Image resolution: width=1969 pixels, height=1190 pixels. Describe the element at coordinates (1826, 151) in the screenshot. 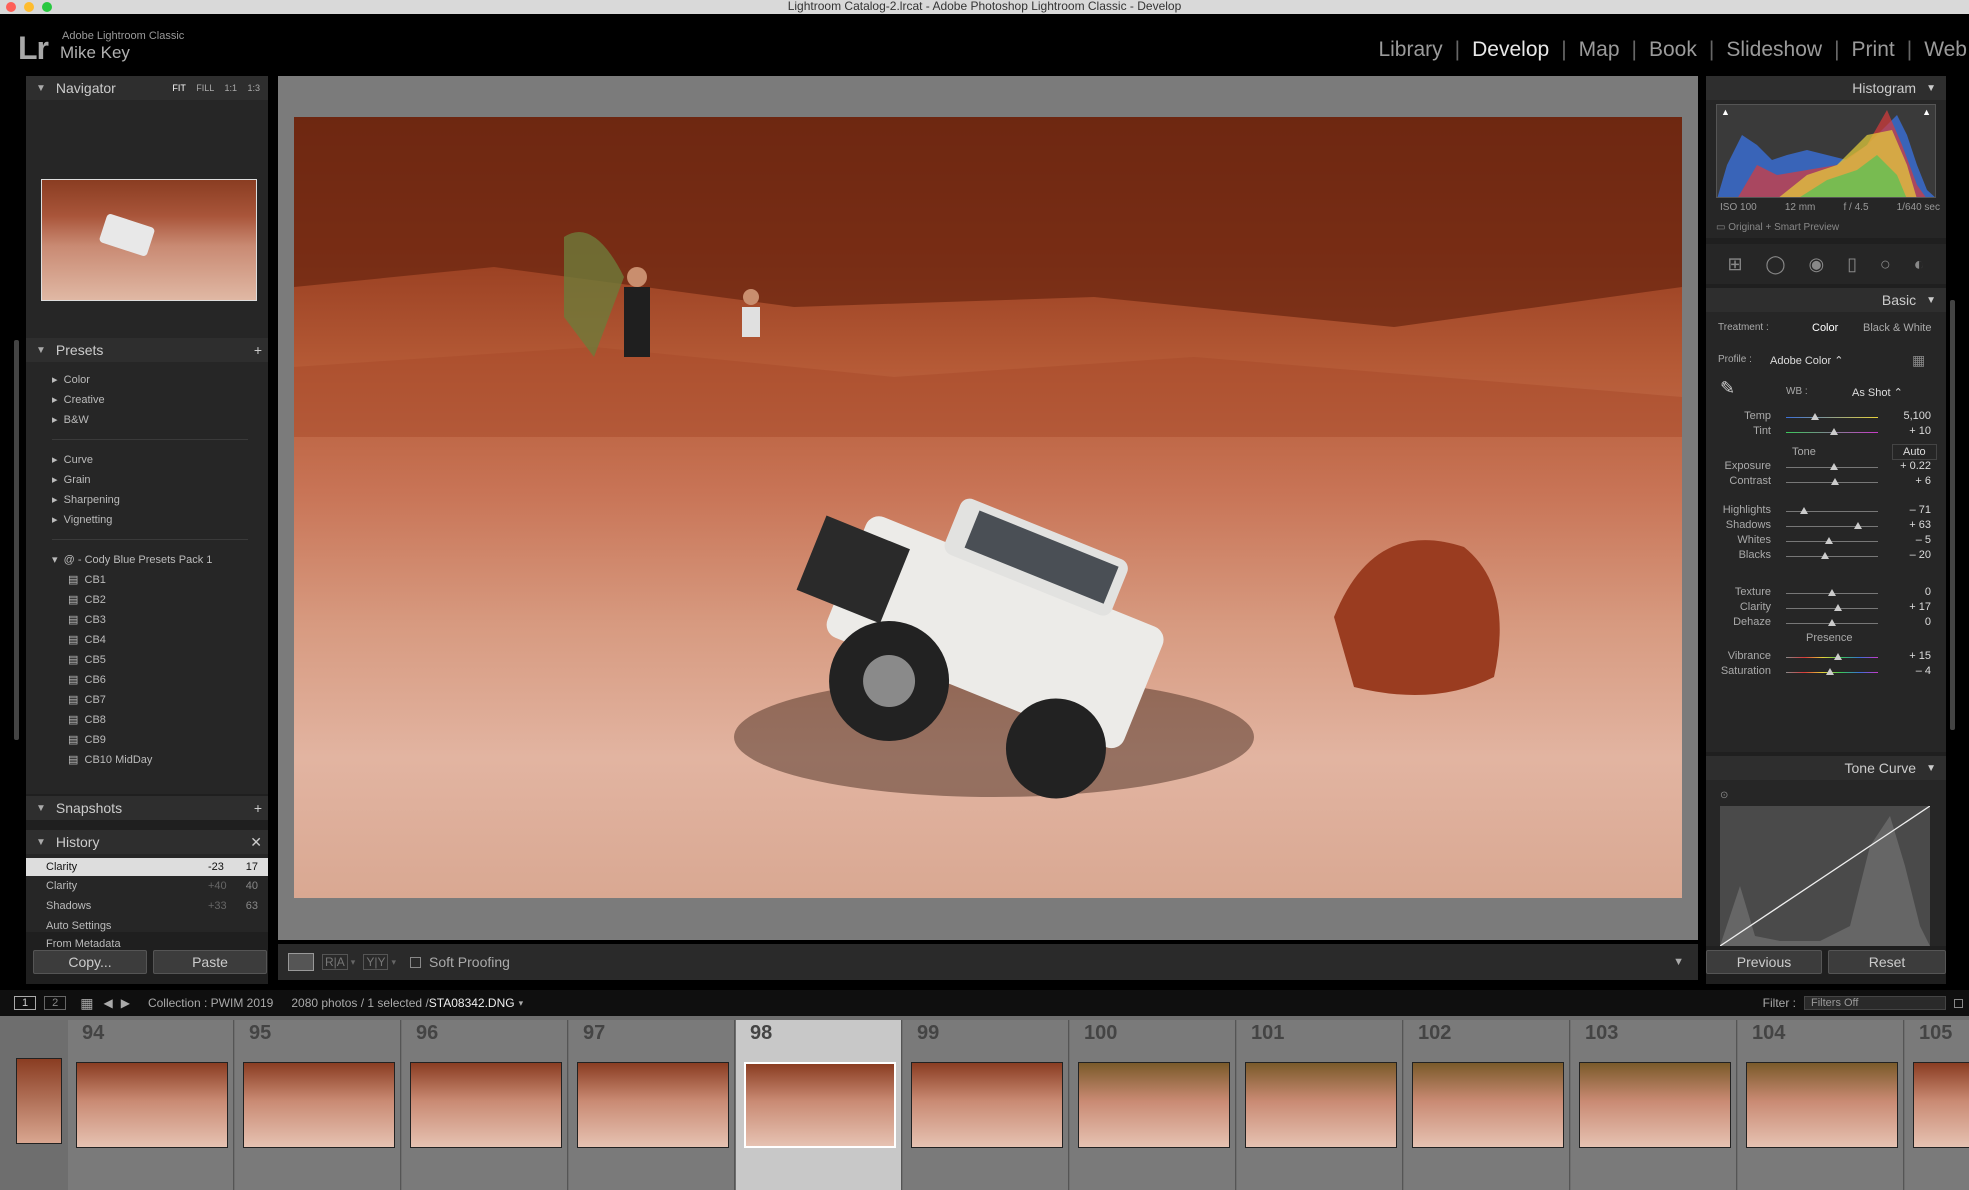

I see `histogram-graph: ▲ ▲` at that location.